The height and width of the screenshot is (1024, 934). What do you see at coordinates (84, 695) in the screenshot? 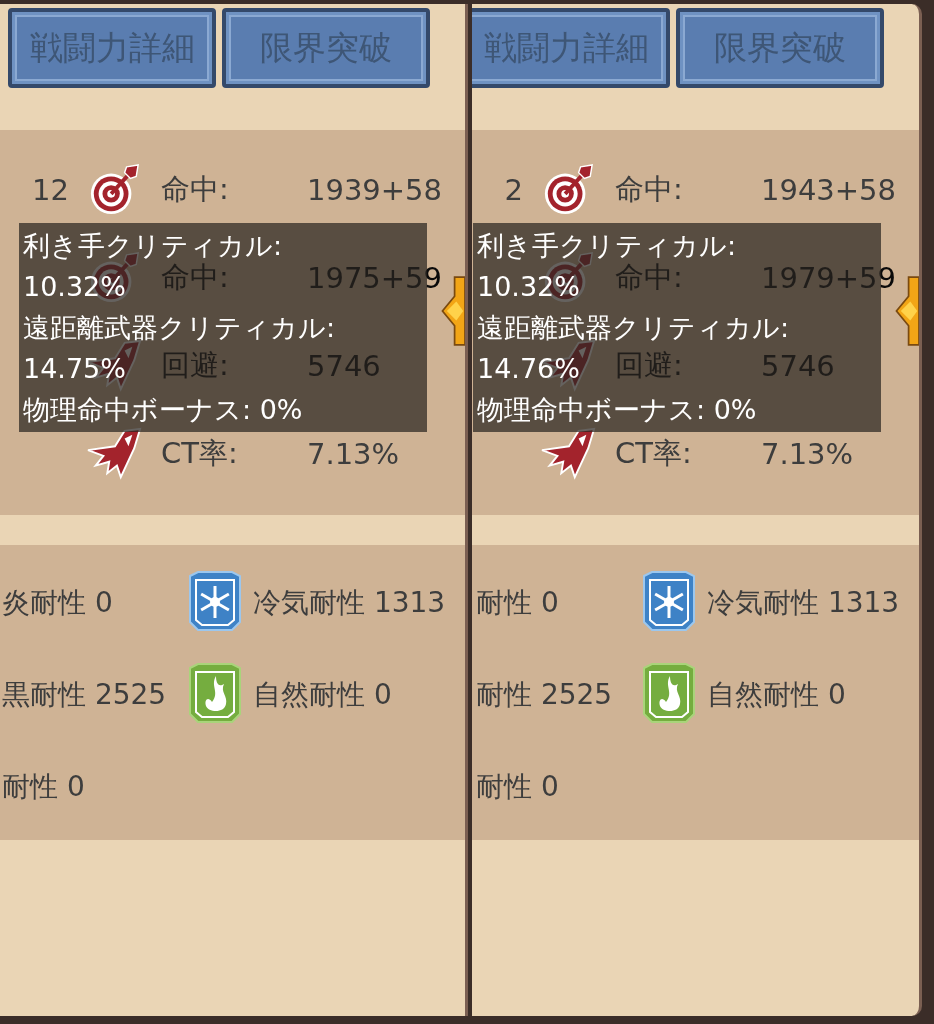
I see `resistance-text: 黒耐性 2525` at bounding box center [84, 695].